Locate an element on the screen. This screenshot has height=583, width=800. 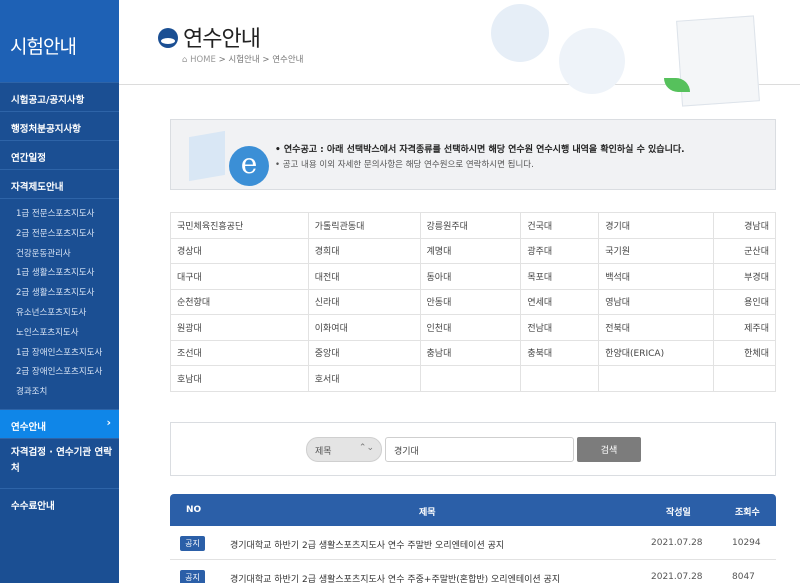
institution-link: 동아대 is located at coordinates (470, 276).